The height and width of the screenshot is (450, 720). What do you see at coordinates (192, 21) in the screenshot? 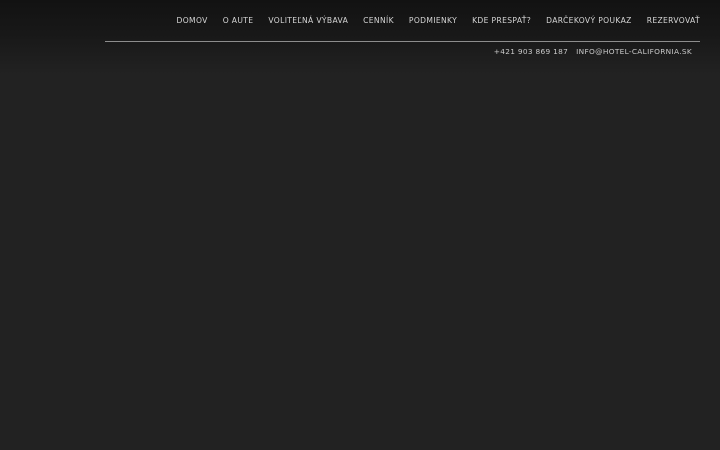
I see `nav-item-domov: DOMOV` at bounding box center [192, 21].